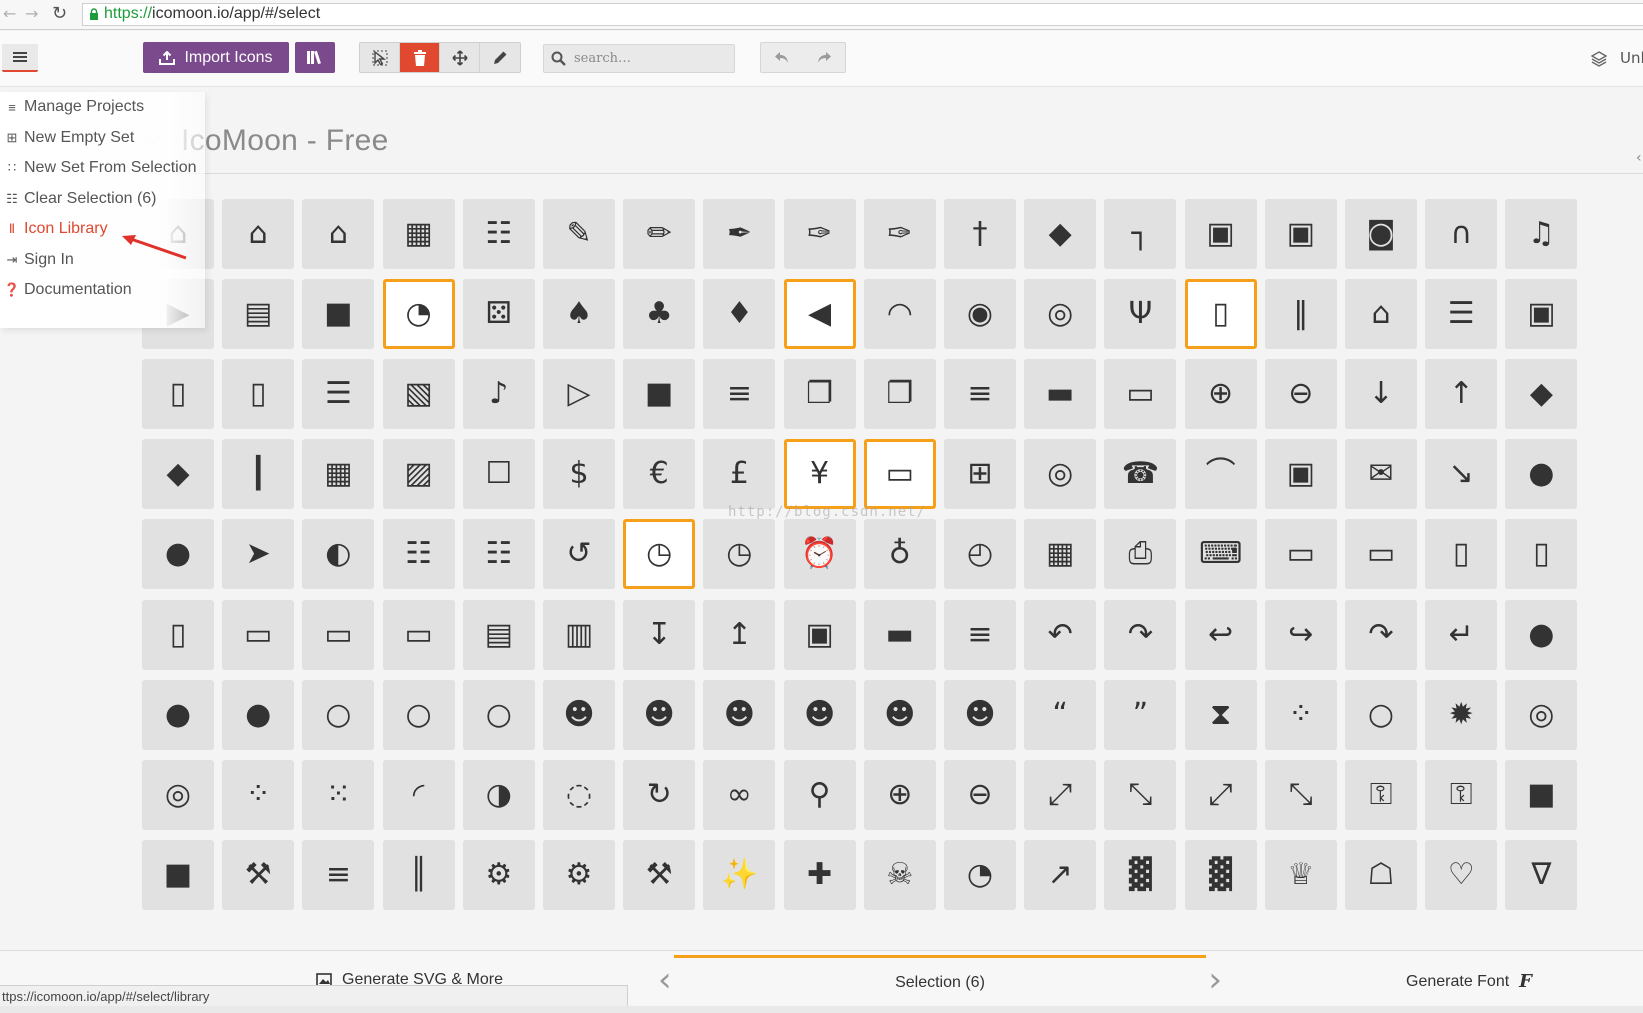 The width and height of the screenshot is (1643, 1013). Describe the element at coordinates (102, 199) in the screenshot. I see `menu-item-clear-selection-6: ☷ Clear Selection (6)` at that location.